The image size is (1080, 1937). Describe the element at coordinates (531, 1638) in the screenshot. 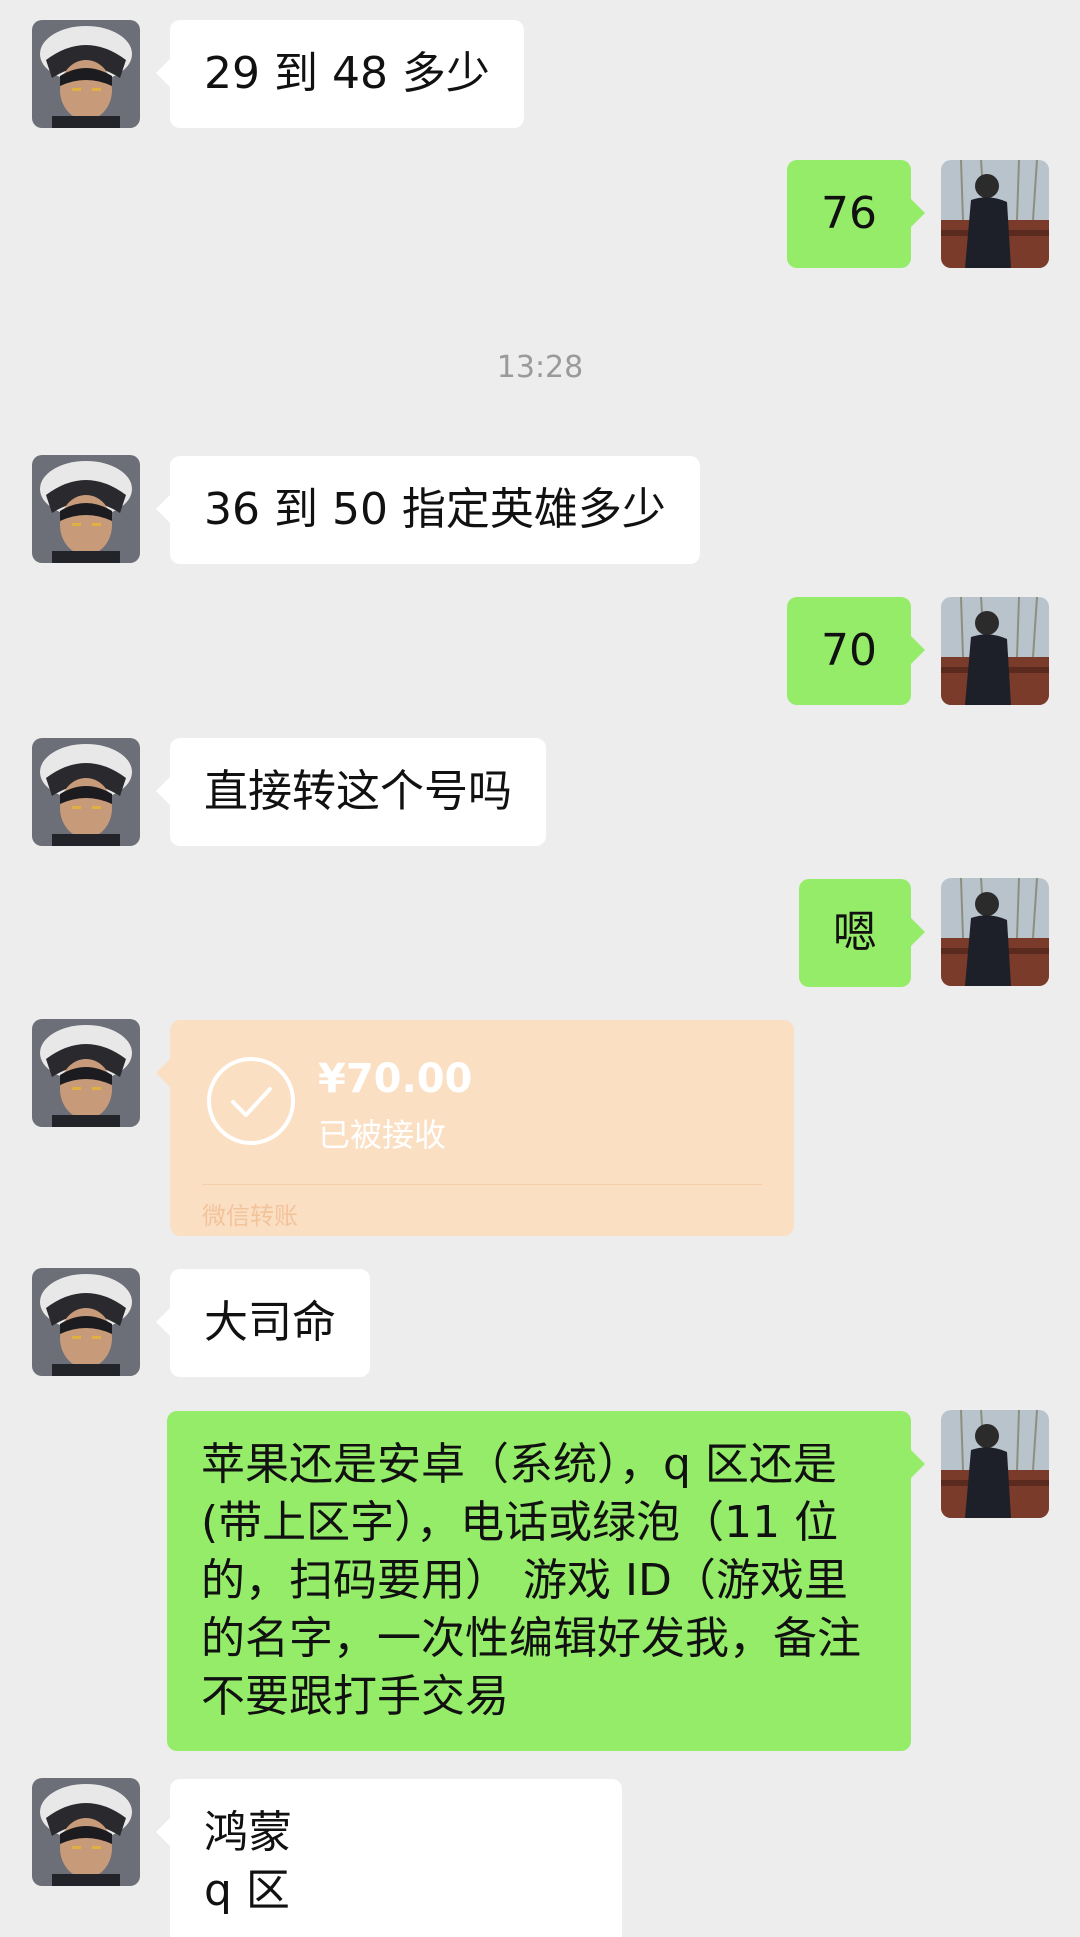

I see `message-line: 的名字，一次性编辑好发我，备注` at that location.